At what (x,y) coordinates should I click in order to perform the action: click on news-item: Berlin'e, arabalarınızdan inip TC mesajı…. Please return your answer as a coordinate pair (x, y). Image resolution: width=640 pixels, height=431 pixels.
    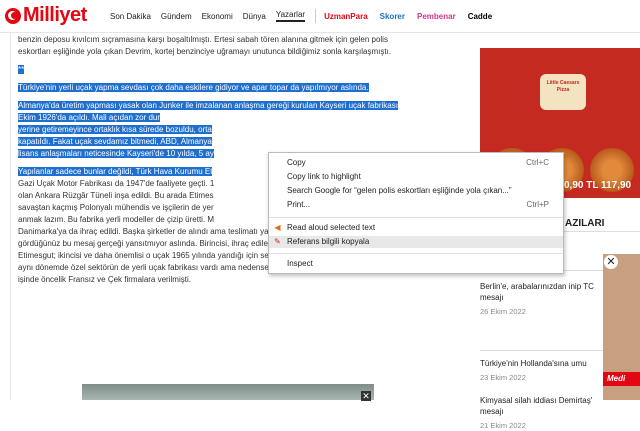
    Looking at the image, I should click on (545, 299).